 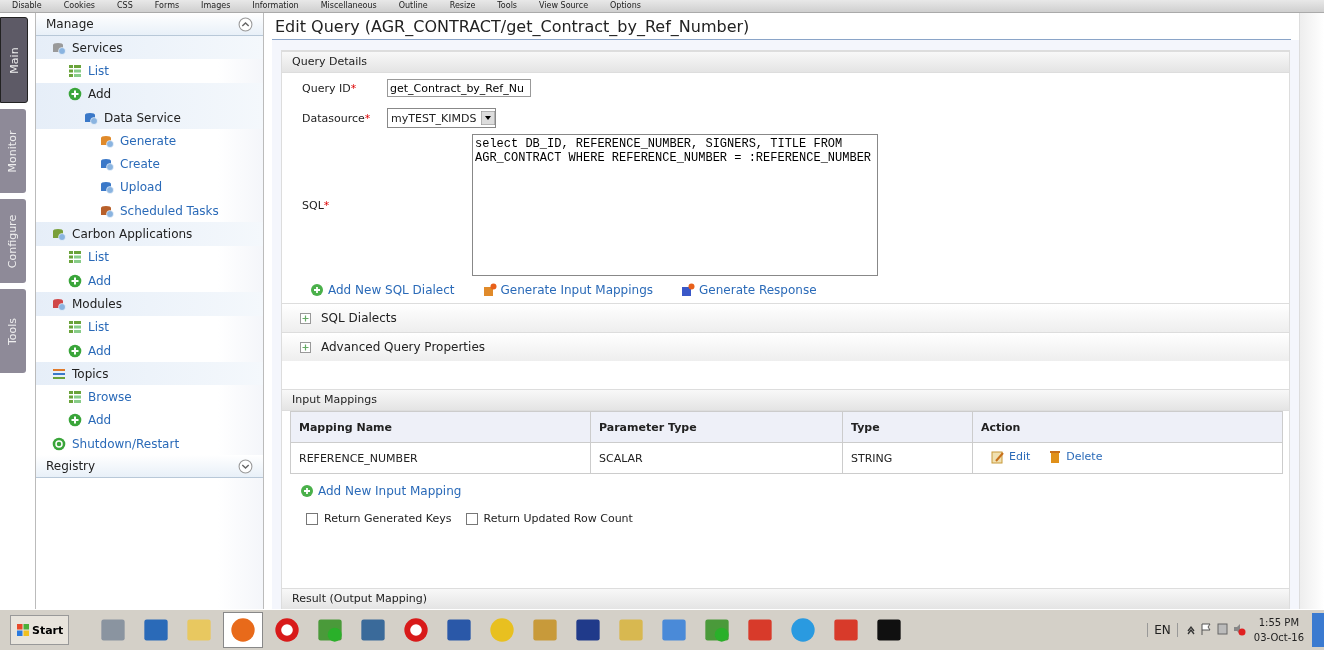 I want to click on pencil-icon, so click(x=998, y=456).